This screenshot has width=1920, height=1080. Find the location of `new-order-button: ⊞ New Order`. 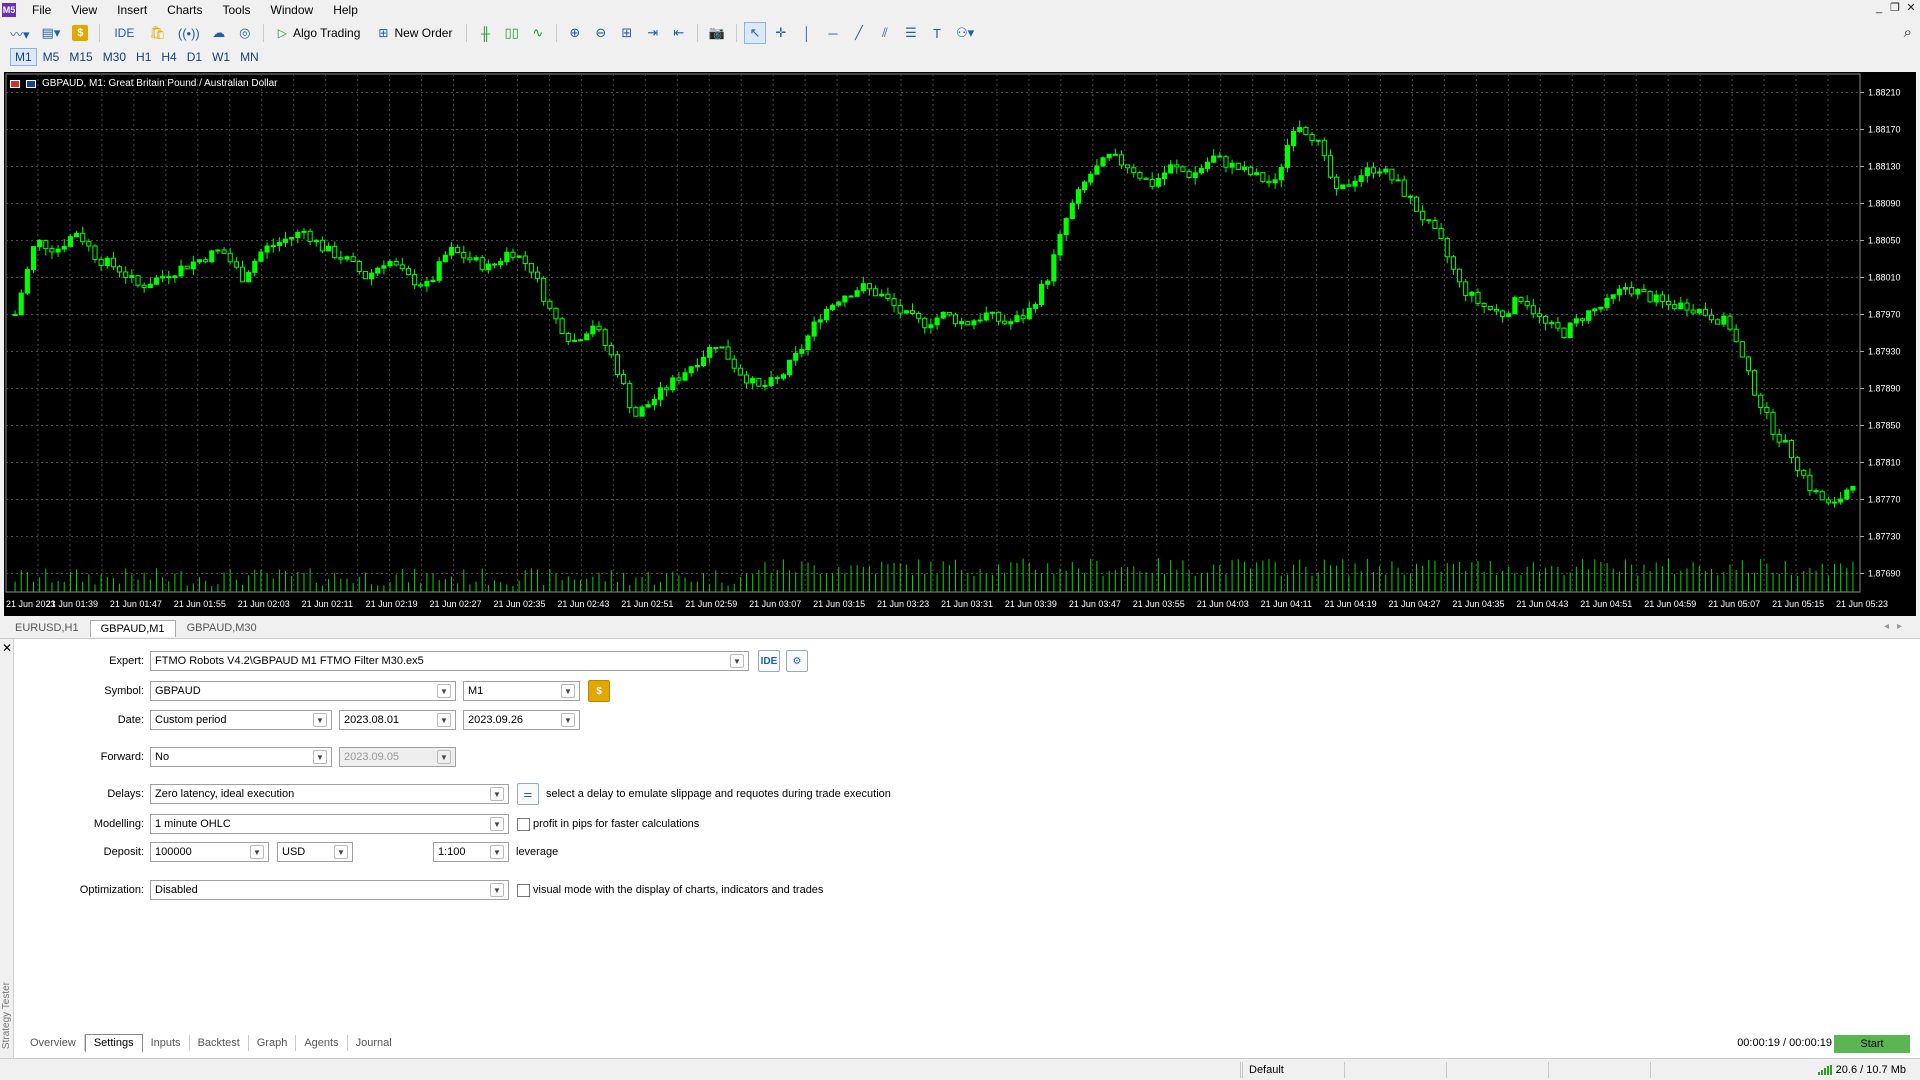

new-order-button: ⊞ New Order is located at coordinates (415, 33).